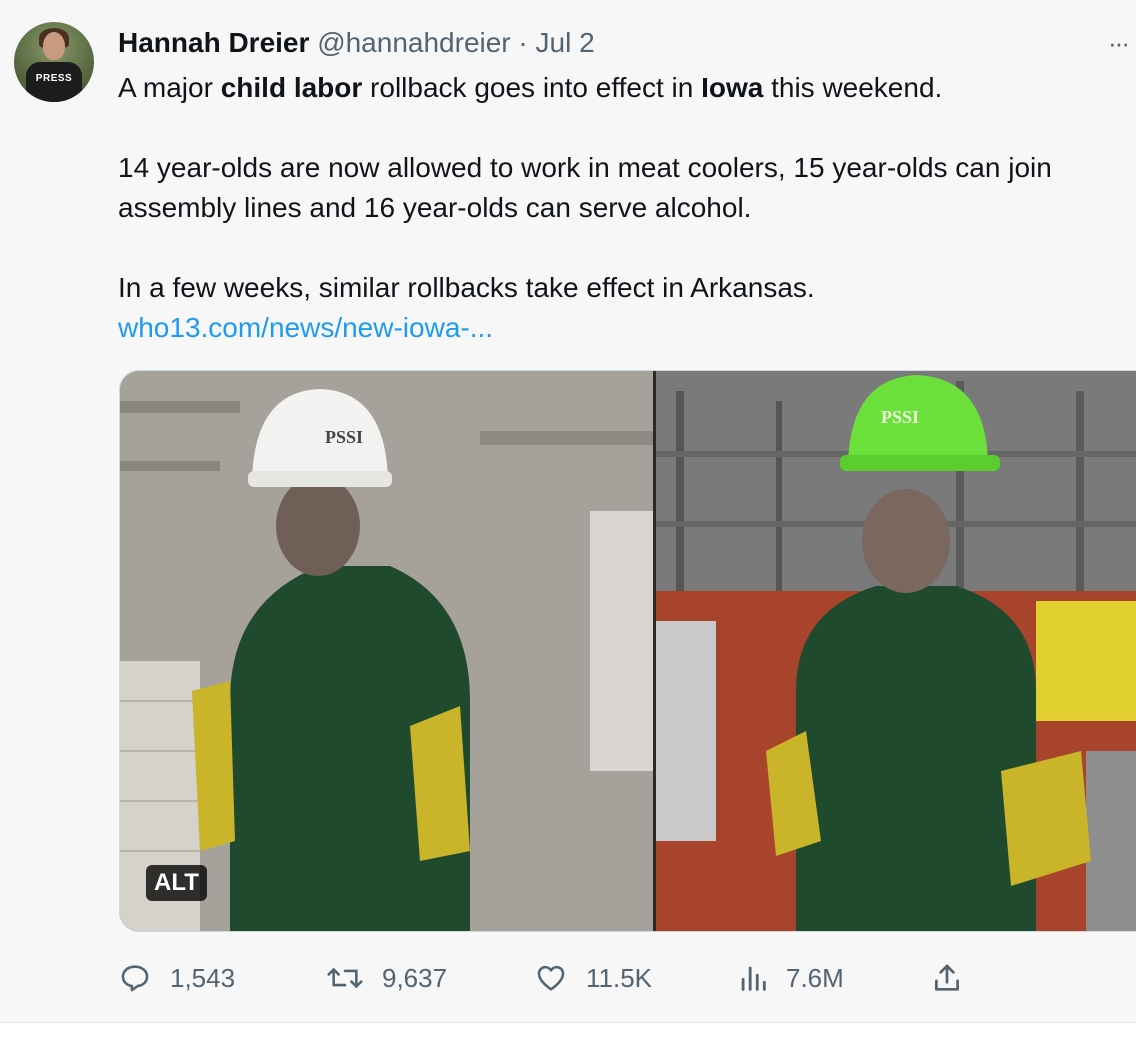 This screenshot has width=1136, height=1045. I want to click on more-options-icon: ···, so click(1122, 43).